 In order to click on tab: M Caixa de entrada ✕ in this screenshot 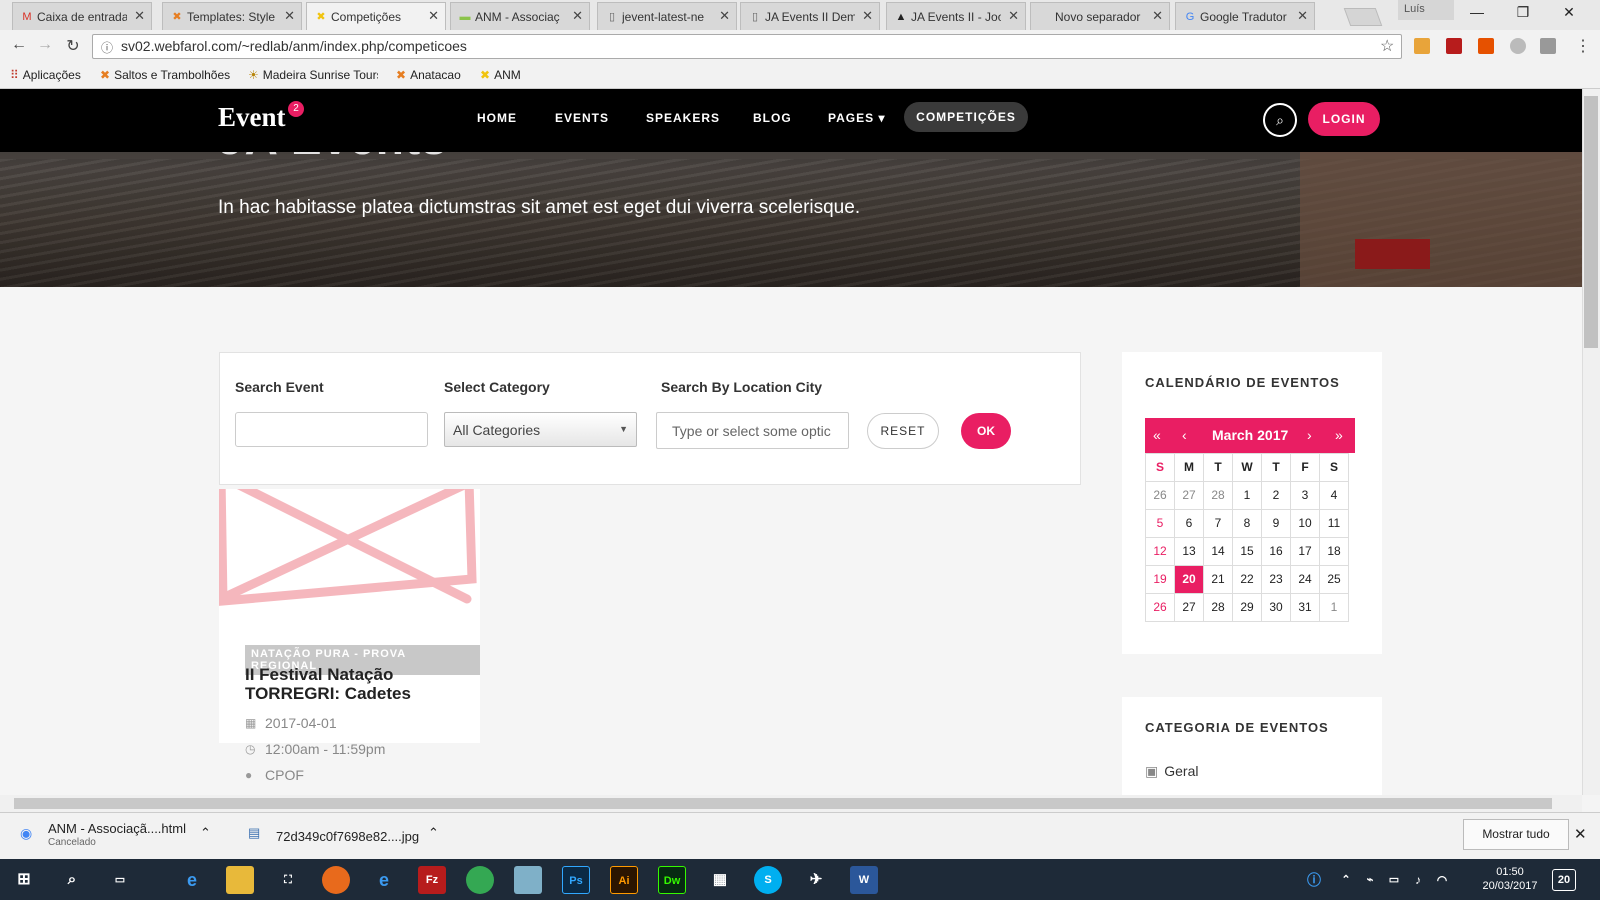, I will do `click(82, 16)`.